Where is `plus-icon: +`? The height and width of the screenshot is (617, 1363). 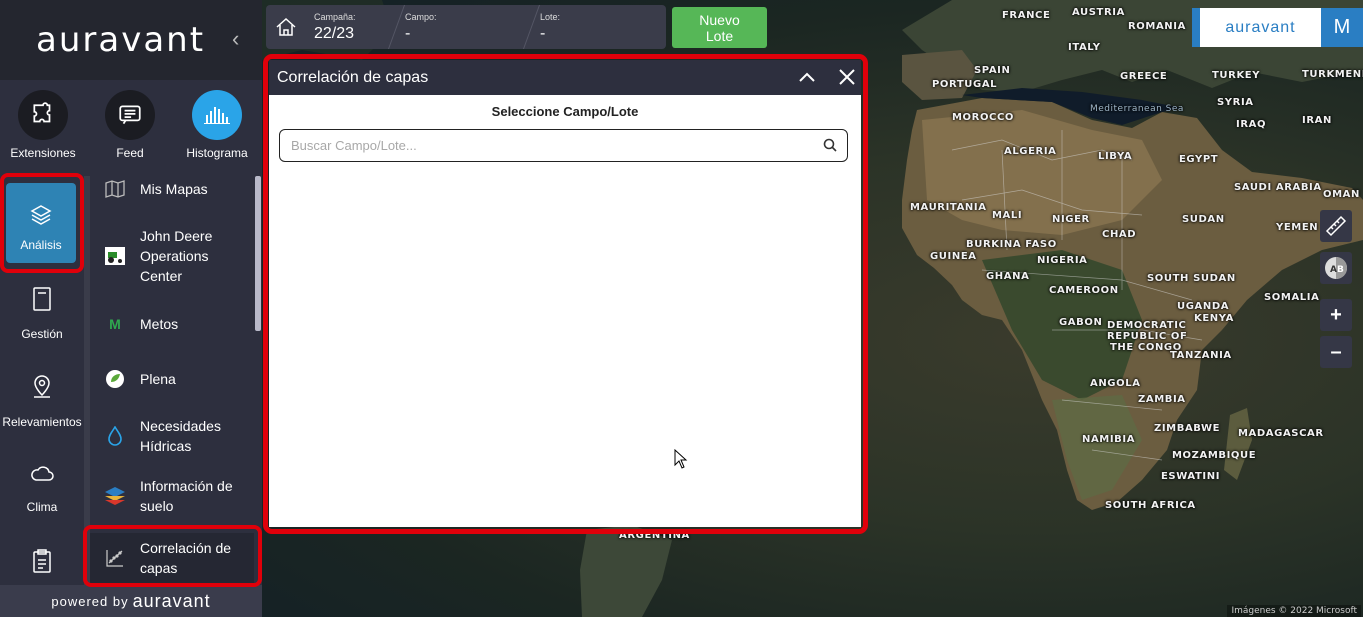
plus-icon: + is located at coordinates (1336, 314).